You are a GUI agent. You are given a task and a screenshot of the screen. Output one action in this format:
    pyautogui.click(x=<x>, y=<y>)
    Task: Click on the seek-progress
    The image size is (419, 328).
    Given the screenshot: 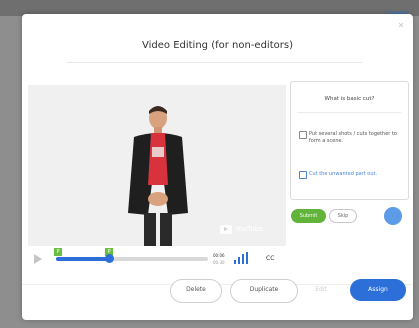 What is the action you would take?
    pyautogui.click(x=83, y=259)
    